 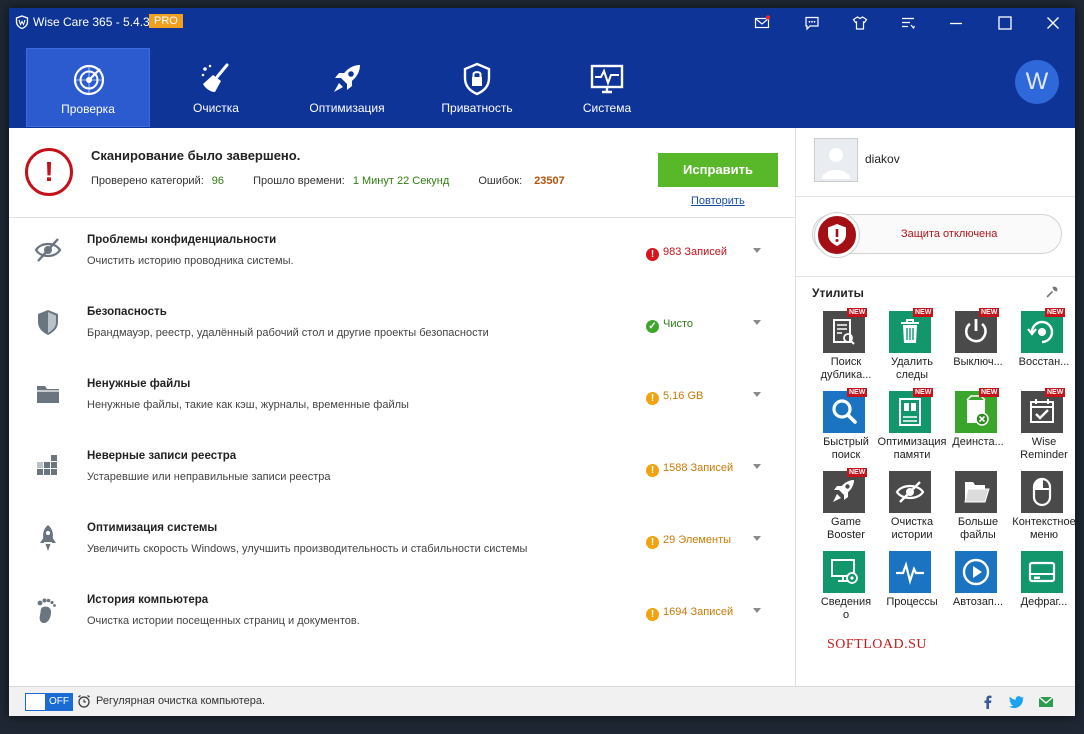 I want to click on watermark: SOFTLOAD.SU, so click(x=877, y=644).